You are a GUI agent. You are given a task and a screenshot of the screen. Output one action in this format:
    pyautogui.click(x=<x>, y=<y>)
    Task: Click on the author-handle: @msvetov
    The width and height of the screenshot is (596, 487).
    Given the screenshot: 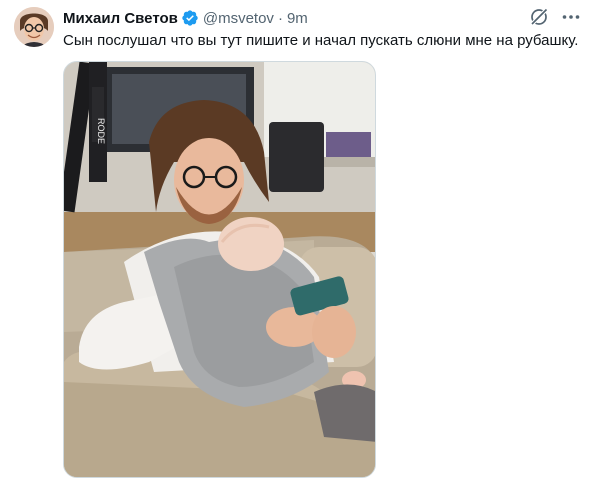 What is the action you would take?
    pyautogui.click(x=238, y=18)
    